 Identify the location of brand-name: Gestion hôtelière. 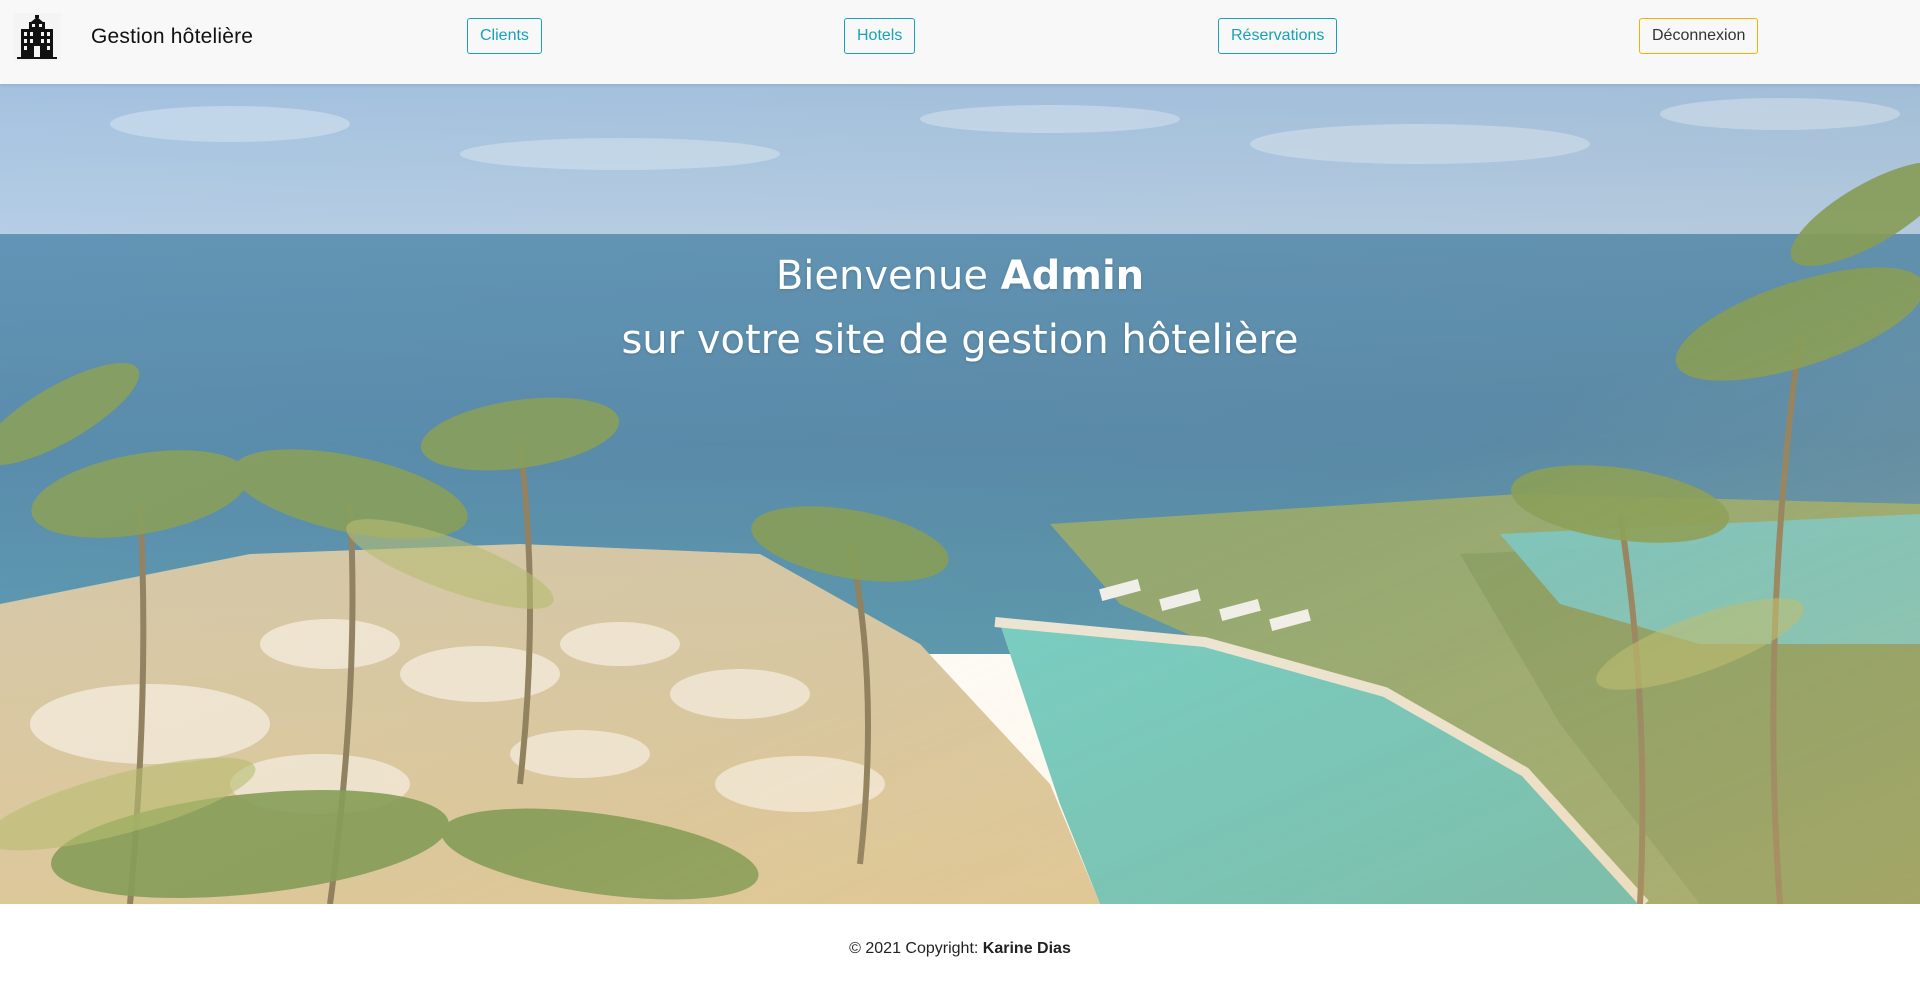
(172, 36).